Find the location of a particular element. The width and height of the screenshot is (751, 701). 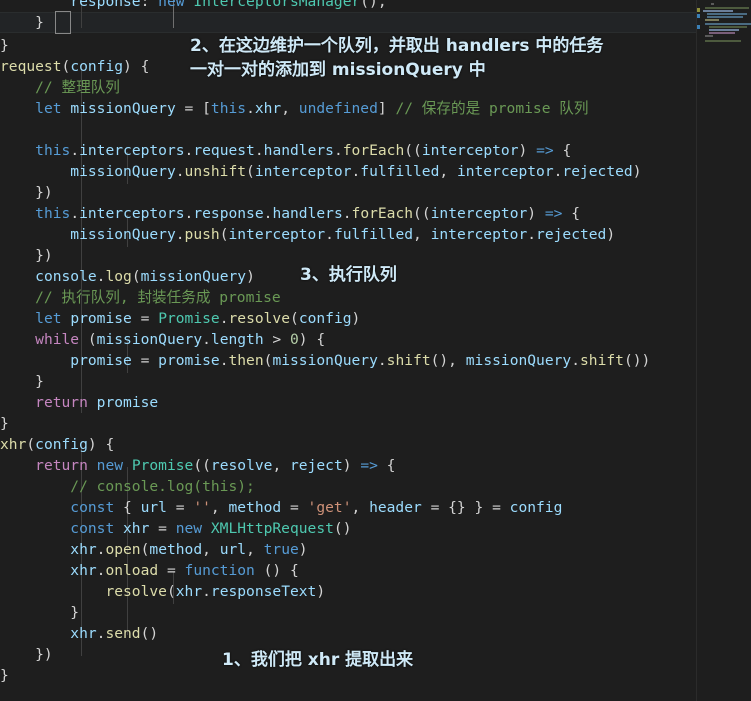

code-line: let promise = Promise.resolve(config) is located at coordinates (348, 318).